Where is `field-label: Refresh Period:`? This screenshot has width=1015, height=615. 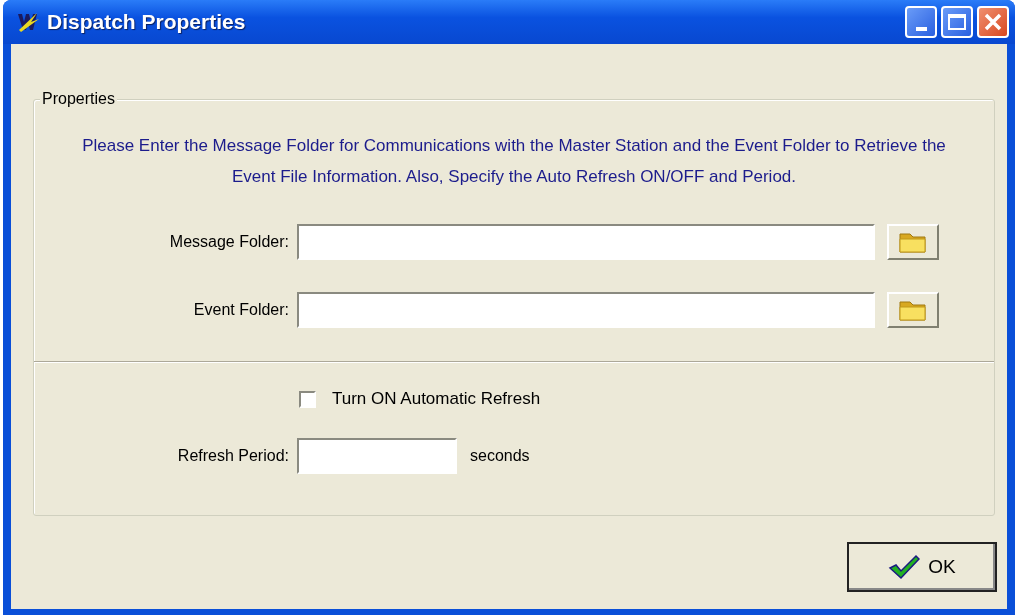 field-label: Refresh Period: is located at coordinates (232, 456).